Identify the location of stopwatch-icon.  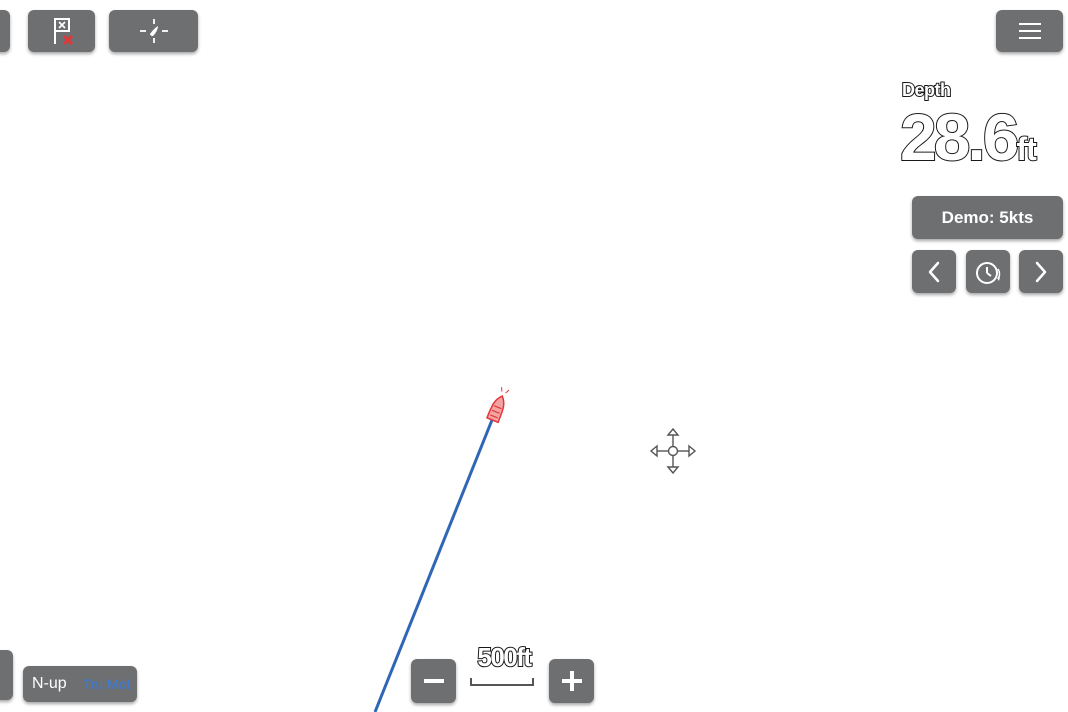
(988, 272).